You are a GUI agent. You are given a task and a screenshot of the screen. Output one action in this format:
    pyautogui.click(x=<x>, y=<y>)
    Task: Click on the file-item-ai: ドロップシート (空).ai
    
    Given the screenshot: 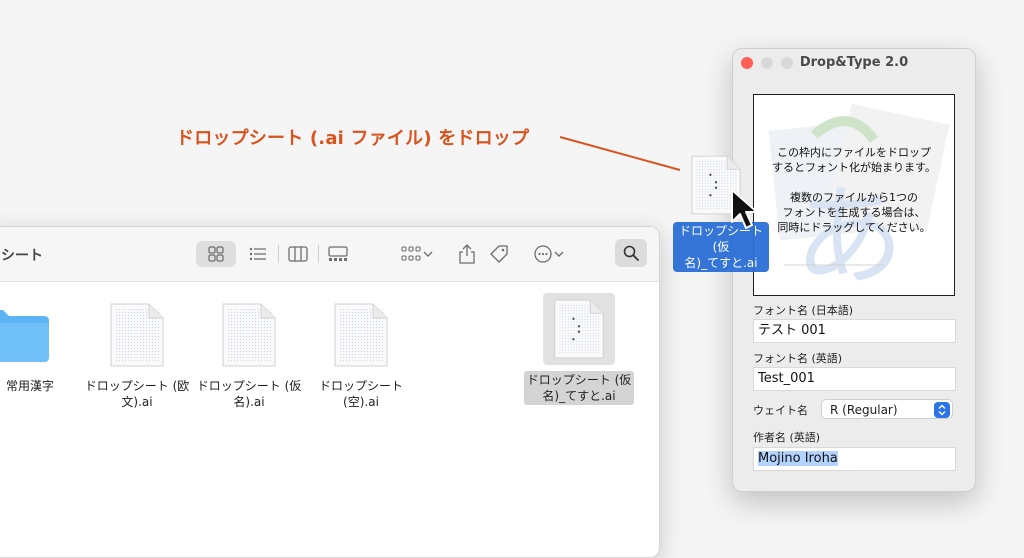 What is the action you would take?
    pyautogui.click(x=361, y=355)
    